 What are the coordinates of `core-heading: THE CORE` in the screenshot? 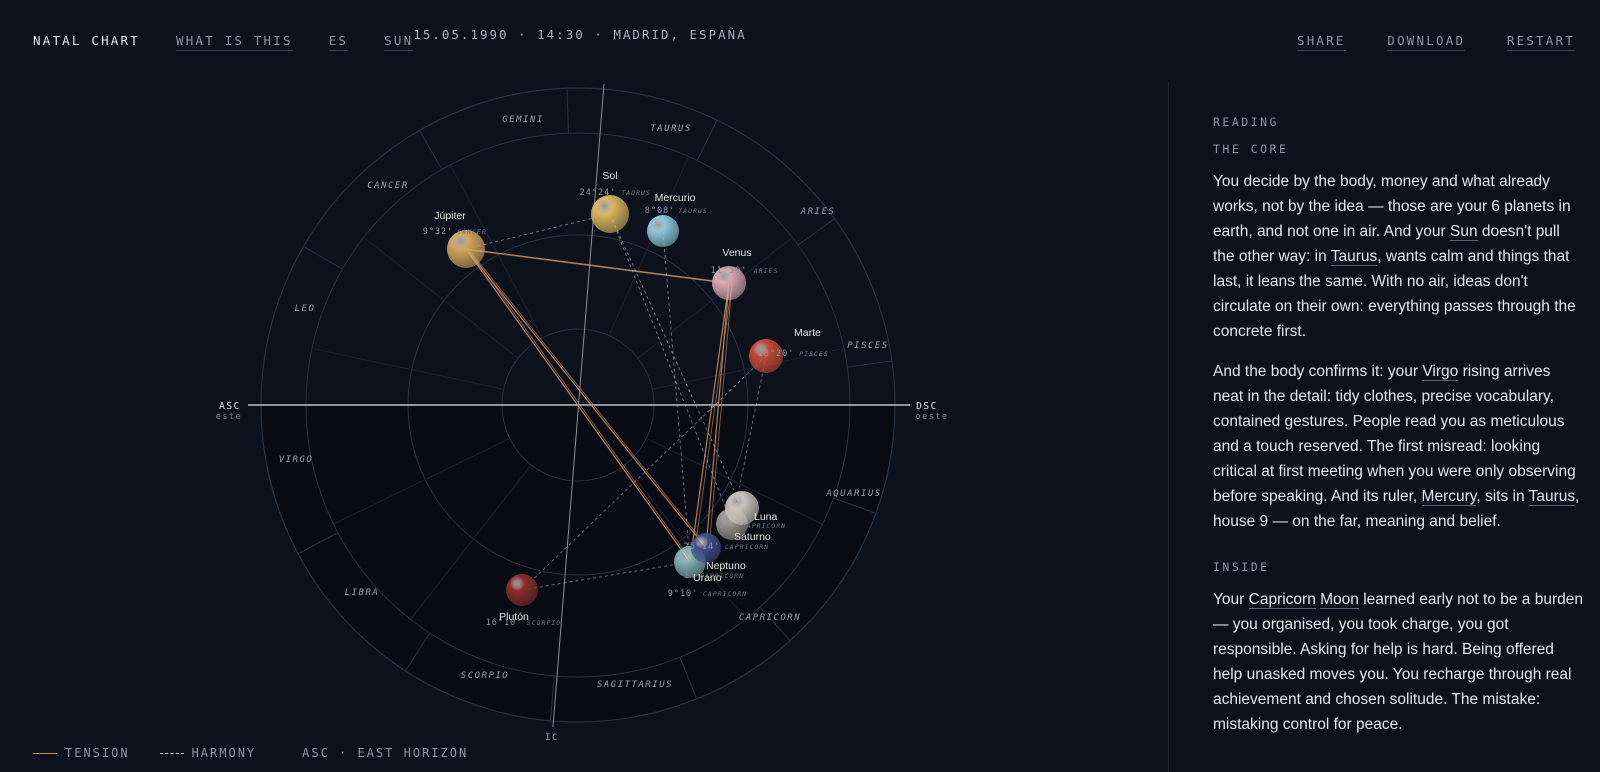 It's located at (1251, 149).